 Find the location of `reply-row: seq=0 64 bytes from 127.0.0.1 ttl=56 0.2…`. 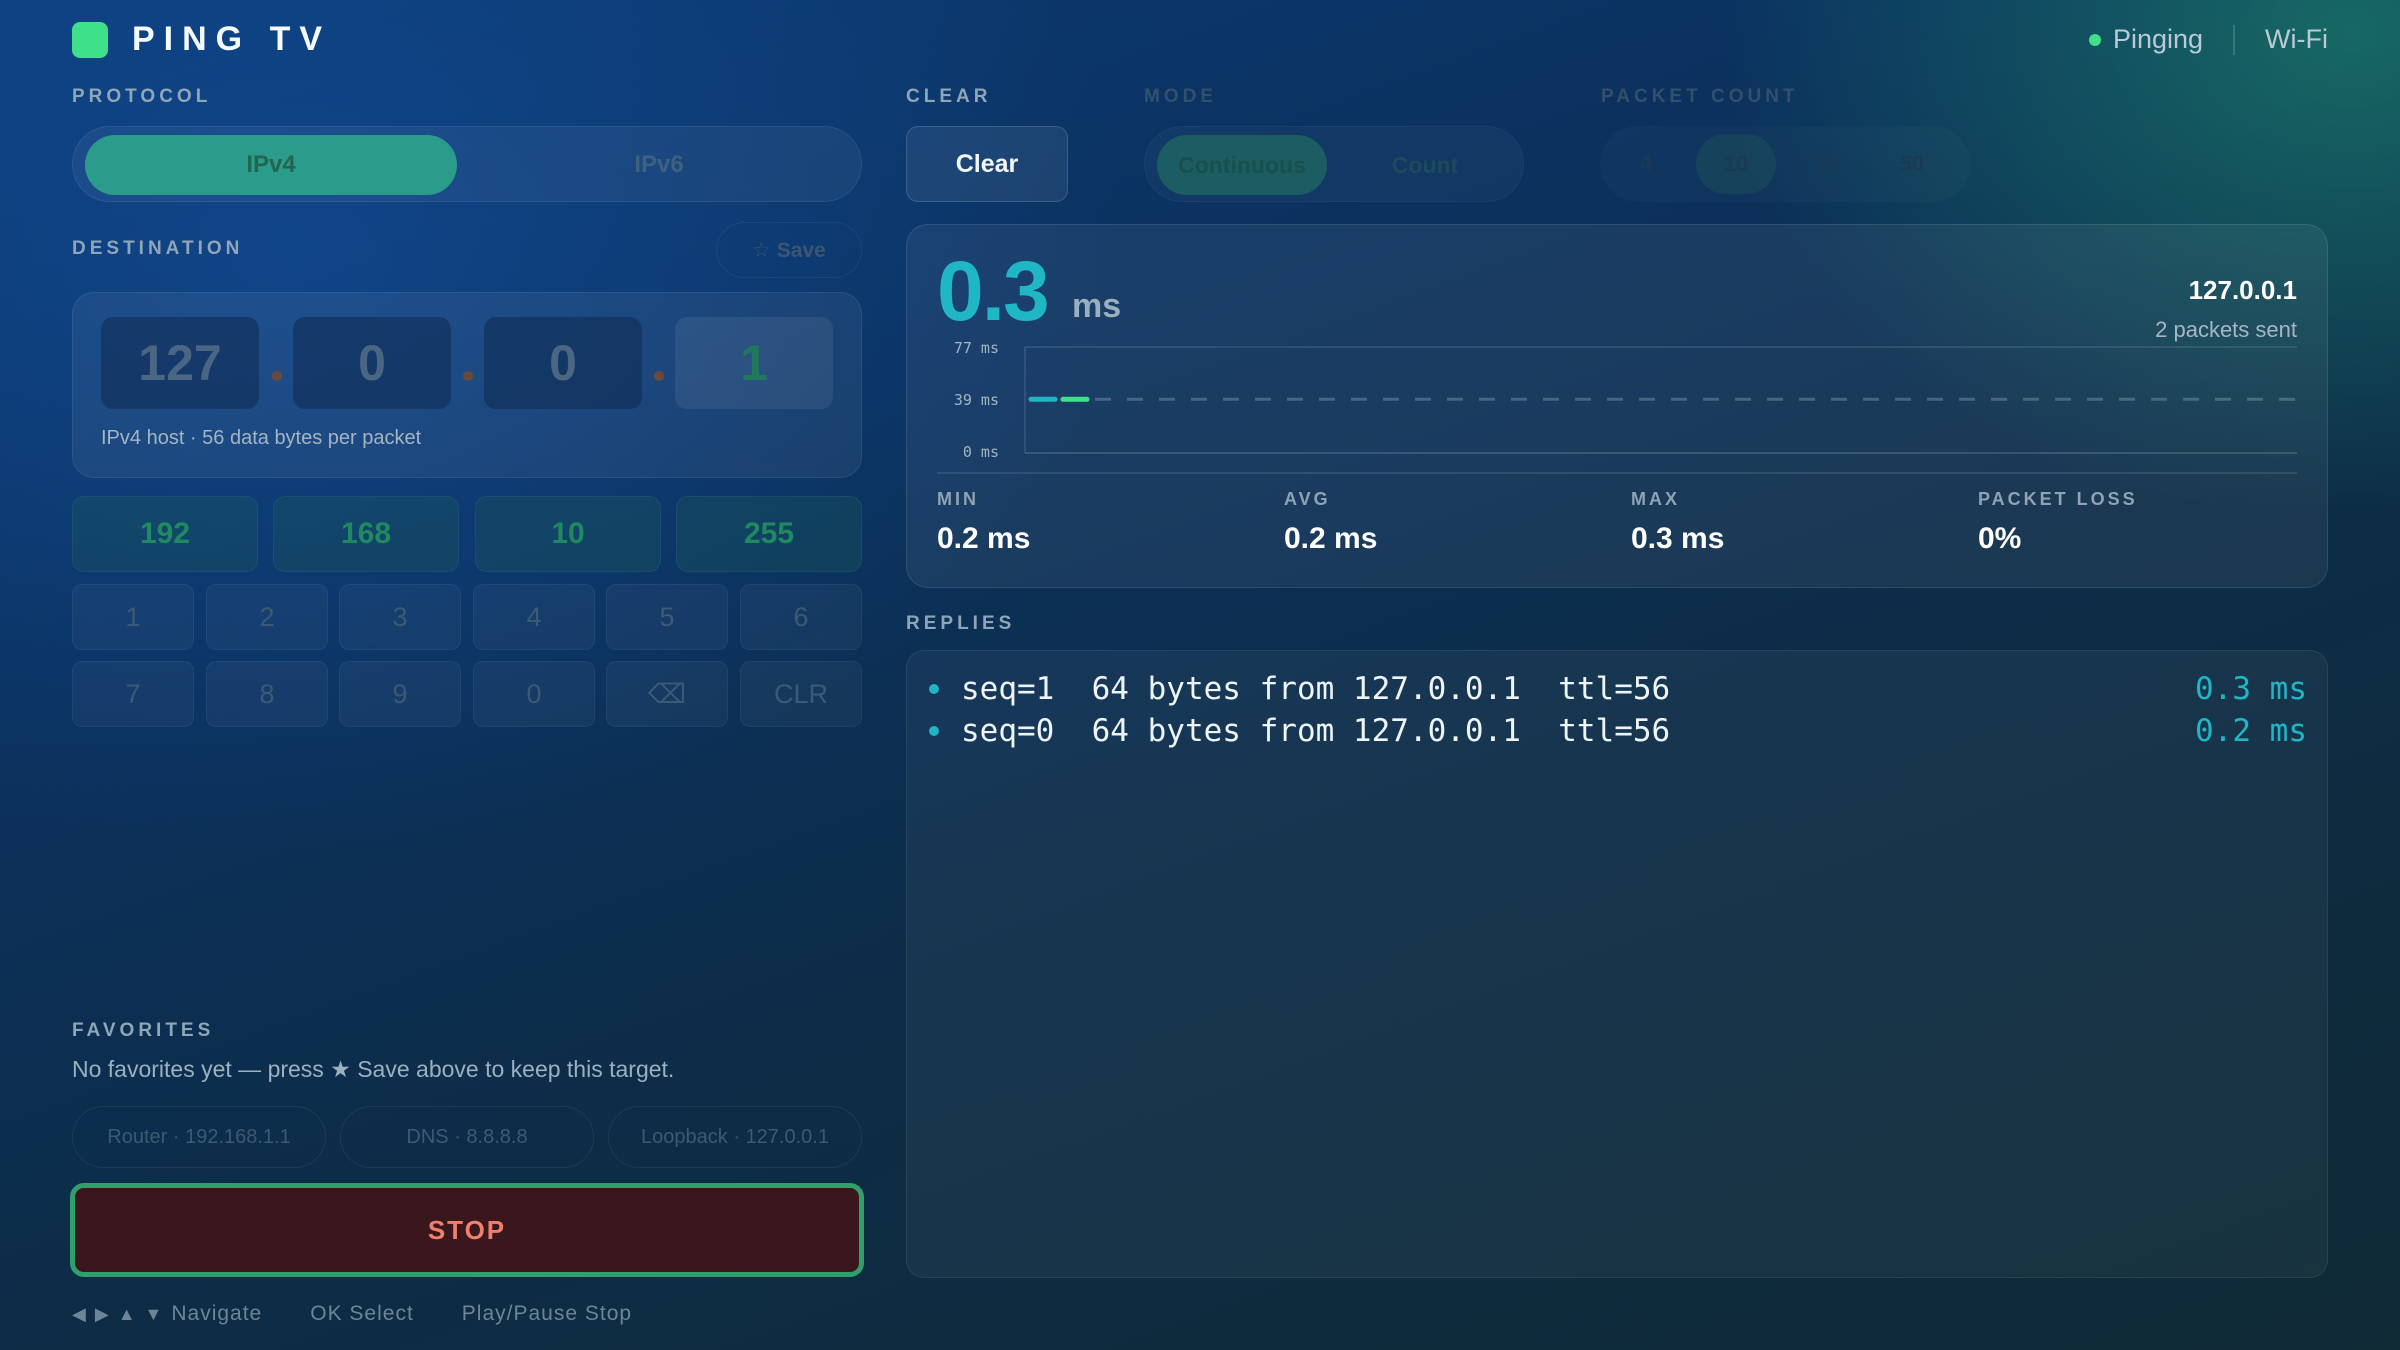

reply-row: seq=0 64 bytes from 127.0.0.1 ttl=56 0.2… is located at coordinates (1618, 731).